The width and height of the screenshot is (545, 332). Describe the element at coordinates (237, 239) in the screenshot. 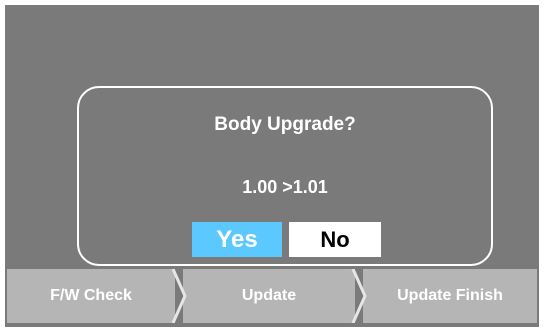

I see `yes-button: Yes` at that location.